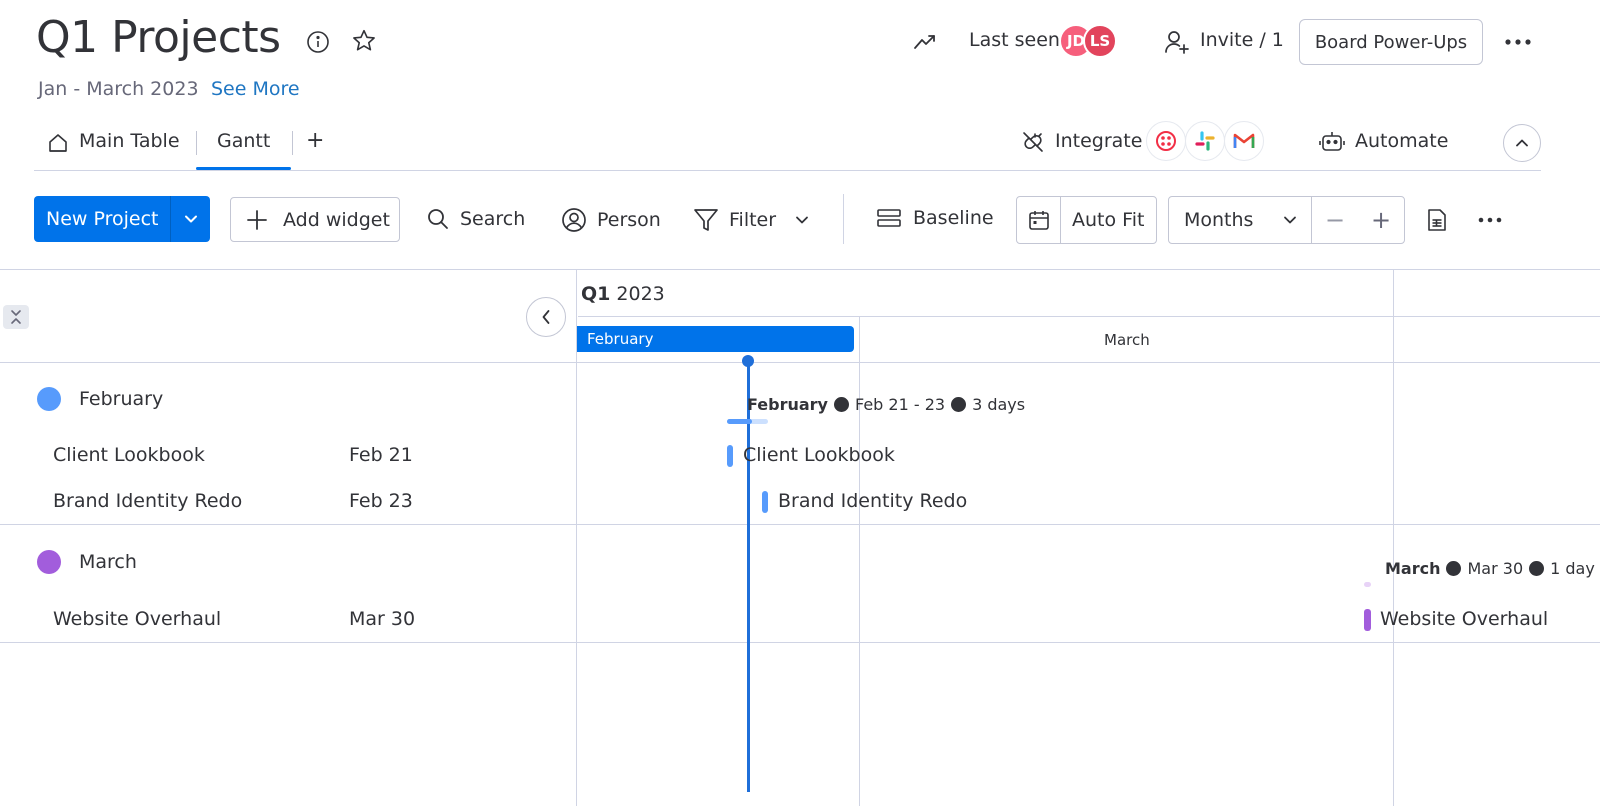 This screenshot has height=806, width=1600. Describe the element at coordinates (1102, 220) in the screenshot. I see `auto-fit-button: Auto Fit` at that location.